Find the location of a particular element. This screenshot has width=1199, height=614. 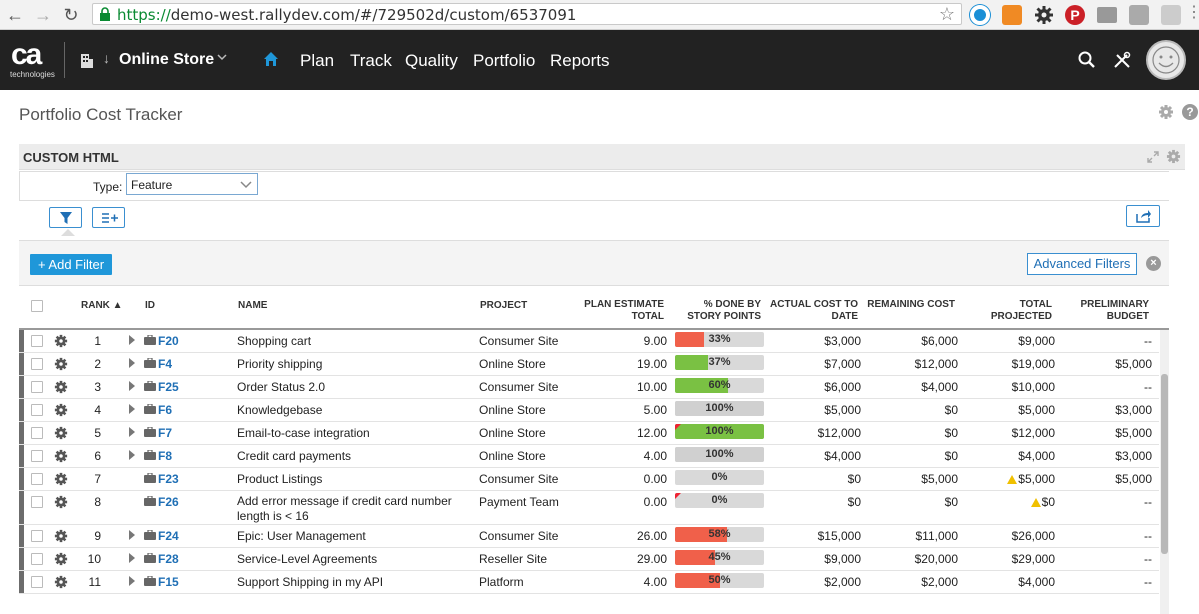

extension-drive-icon is located at coordinates (1171, 15).